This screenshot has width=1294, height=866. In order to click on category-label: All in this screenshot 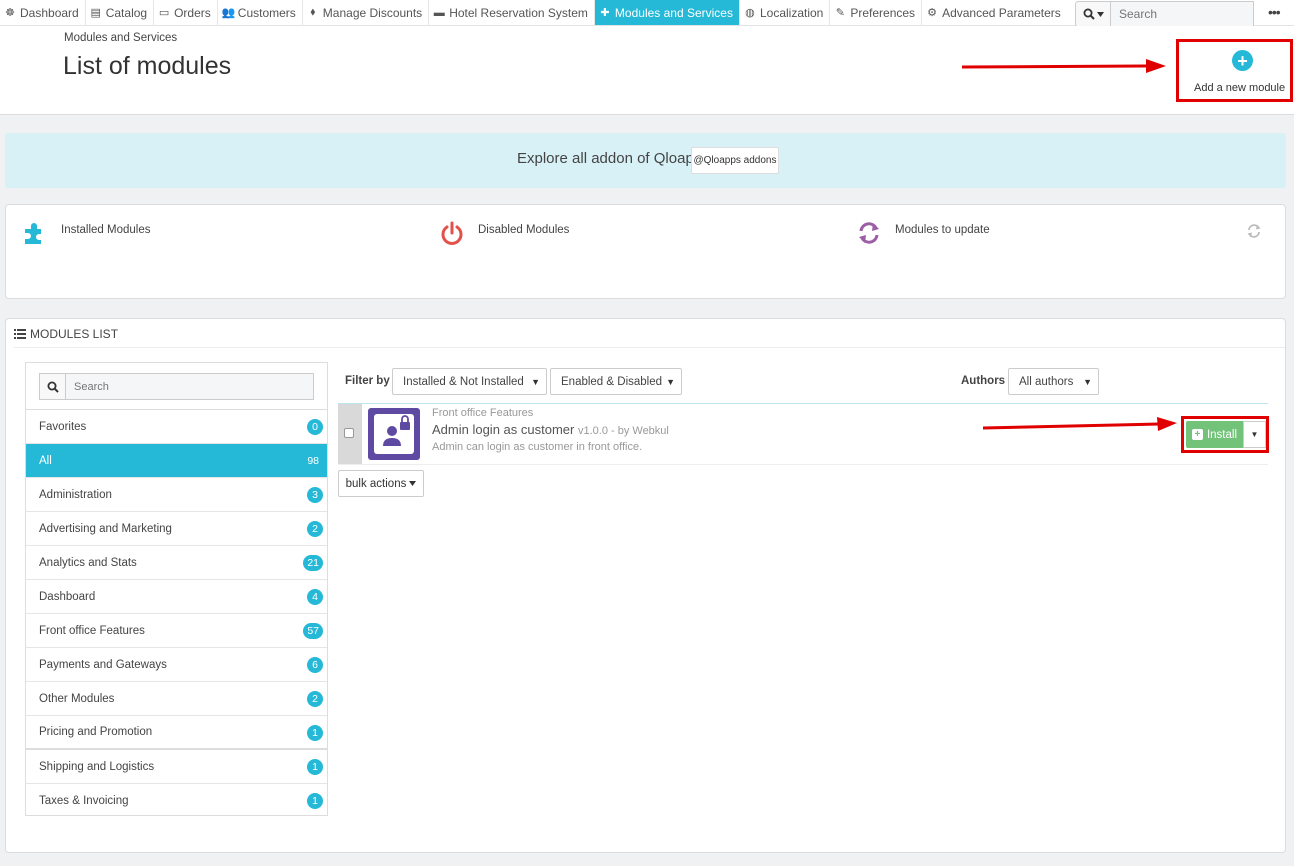, I will do `click(45, 460)`.